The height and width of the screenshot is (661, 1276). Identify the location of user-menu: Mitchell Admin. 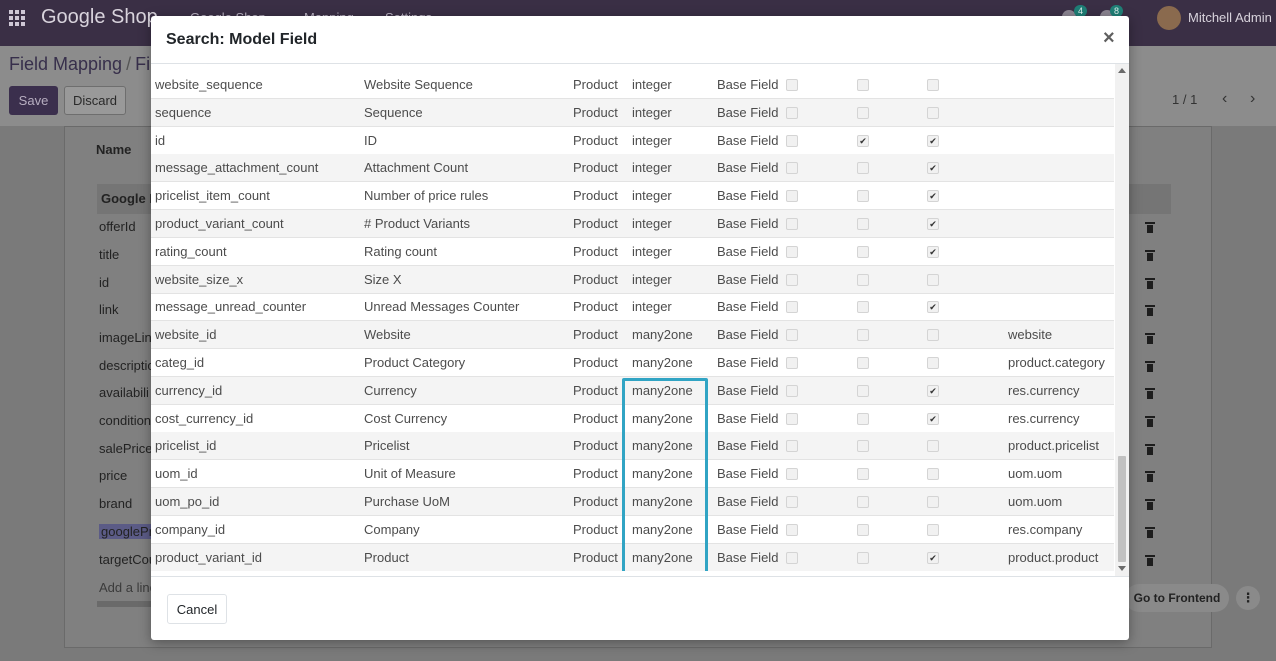
(1230, 17).